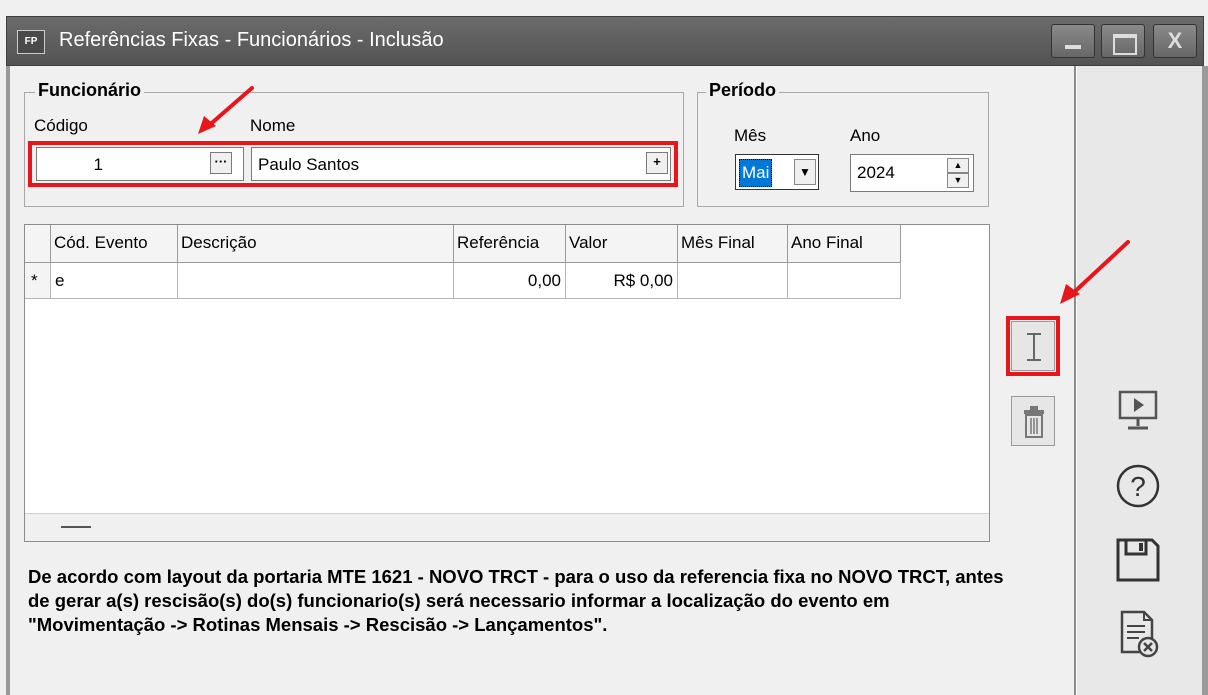 The image size is (1208, 695). I want to click on right-frame, so click(1205, 380).